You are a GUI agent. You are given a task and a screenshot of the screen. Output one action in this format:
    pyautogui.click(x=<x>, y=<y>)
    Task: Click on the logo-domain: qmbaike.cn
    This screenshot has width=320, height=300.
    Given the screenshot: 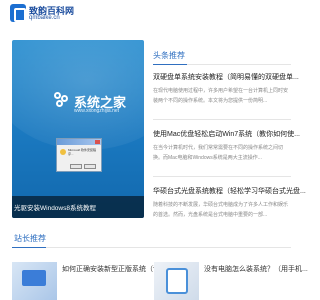 What is the action you would take?
    pyautogui.click(x=44, y=18)
    